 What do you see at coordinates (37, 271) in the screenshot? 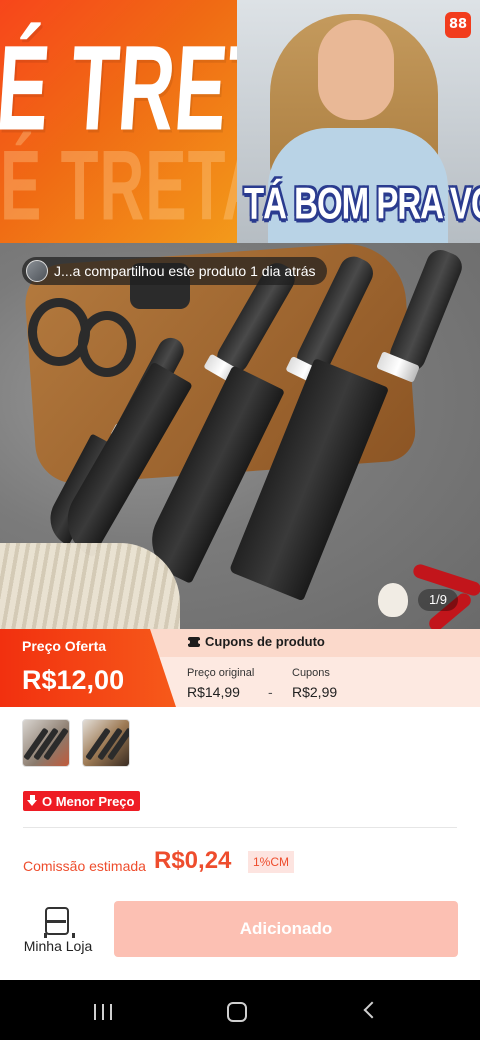
I see `avatar` at bounding box center [37, 271].